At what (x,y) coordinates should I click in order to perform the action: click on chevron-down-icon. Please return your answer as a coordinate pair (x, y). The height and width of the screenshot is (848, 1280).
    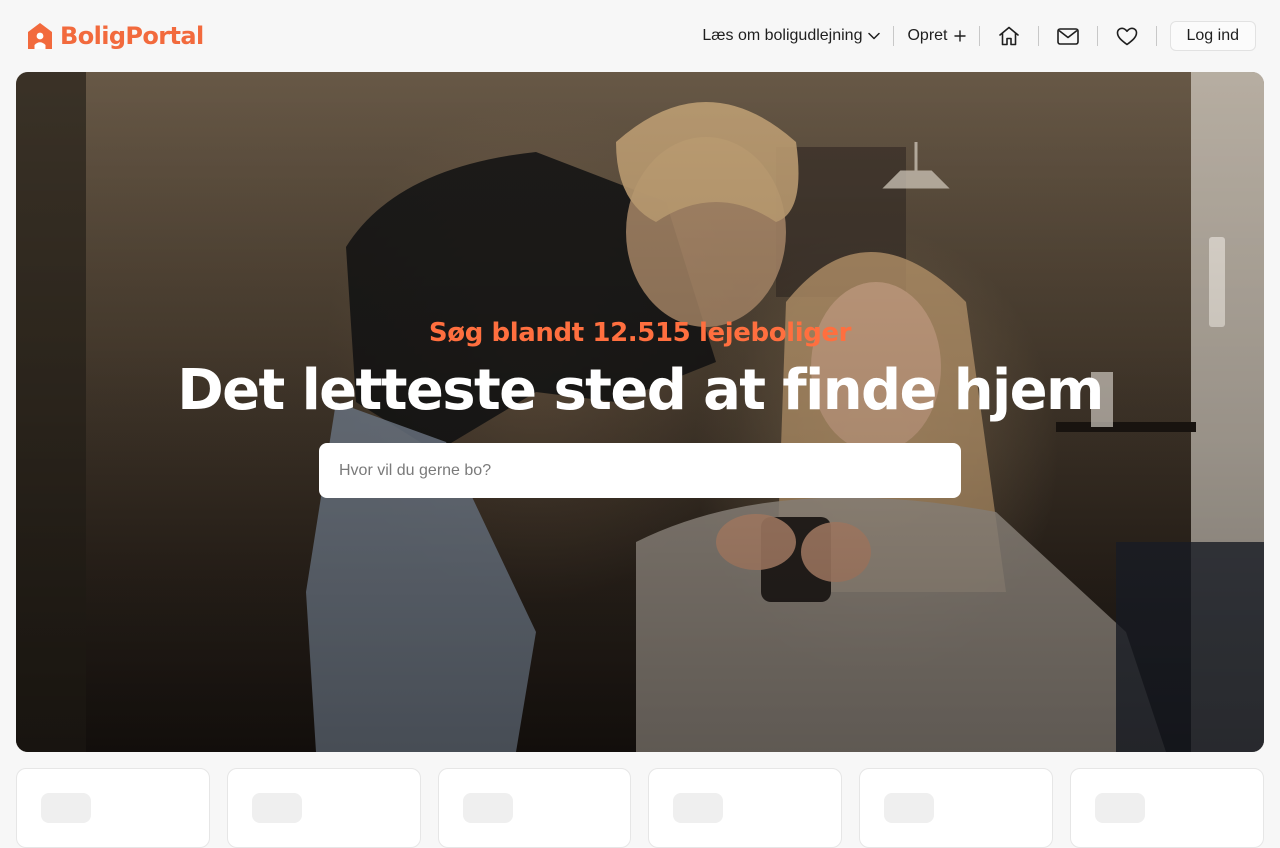
    Looking at the image, I should click on (874, 36).